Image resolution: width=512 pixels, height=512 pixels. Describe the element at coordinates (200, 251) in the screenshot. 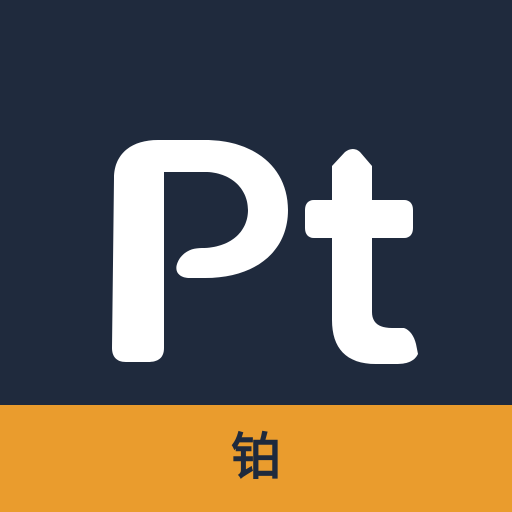

I see `letter-p-glyph` at that location.